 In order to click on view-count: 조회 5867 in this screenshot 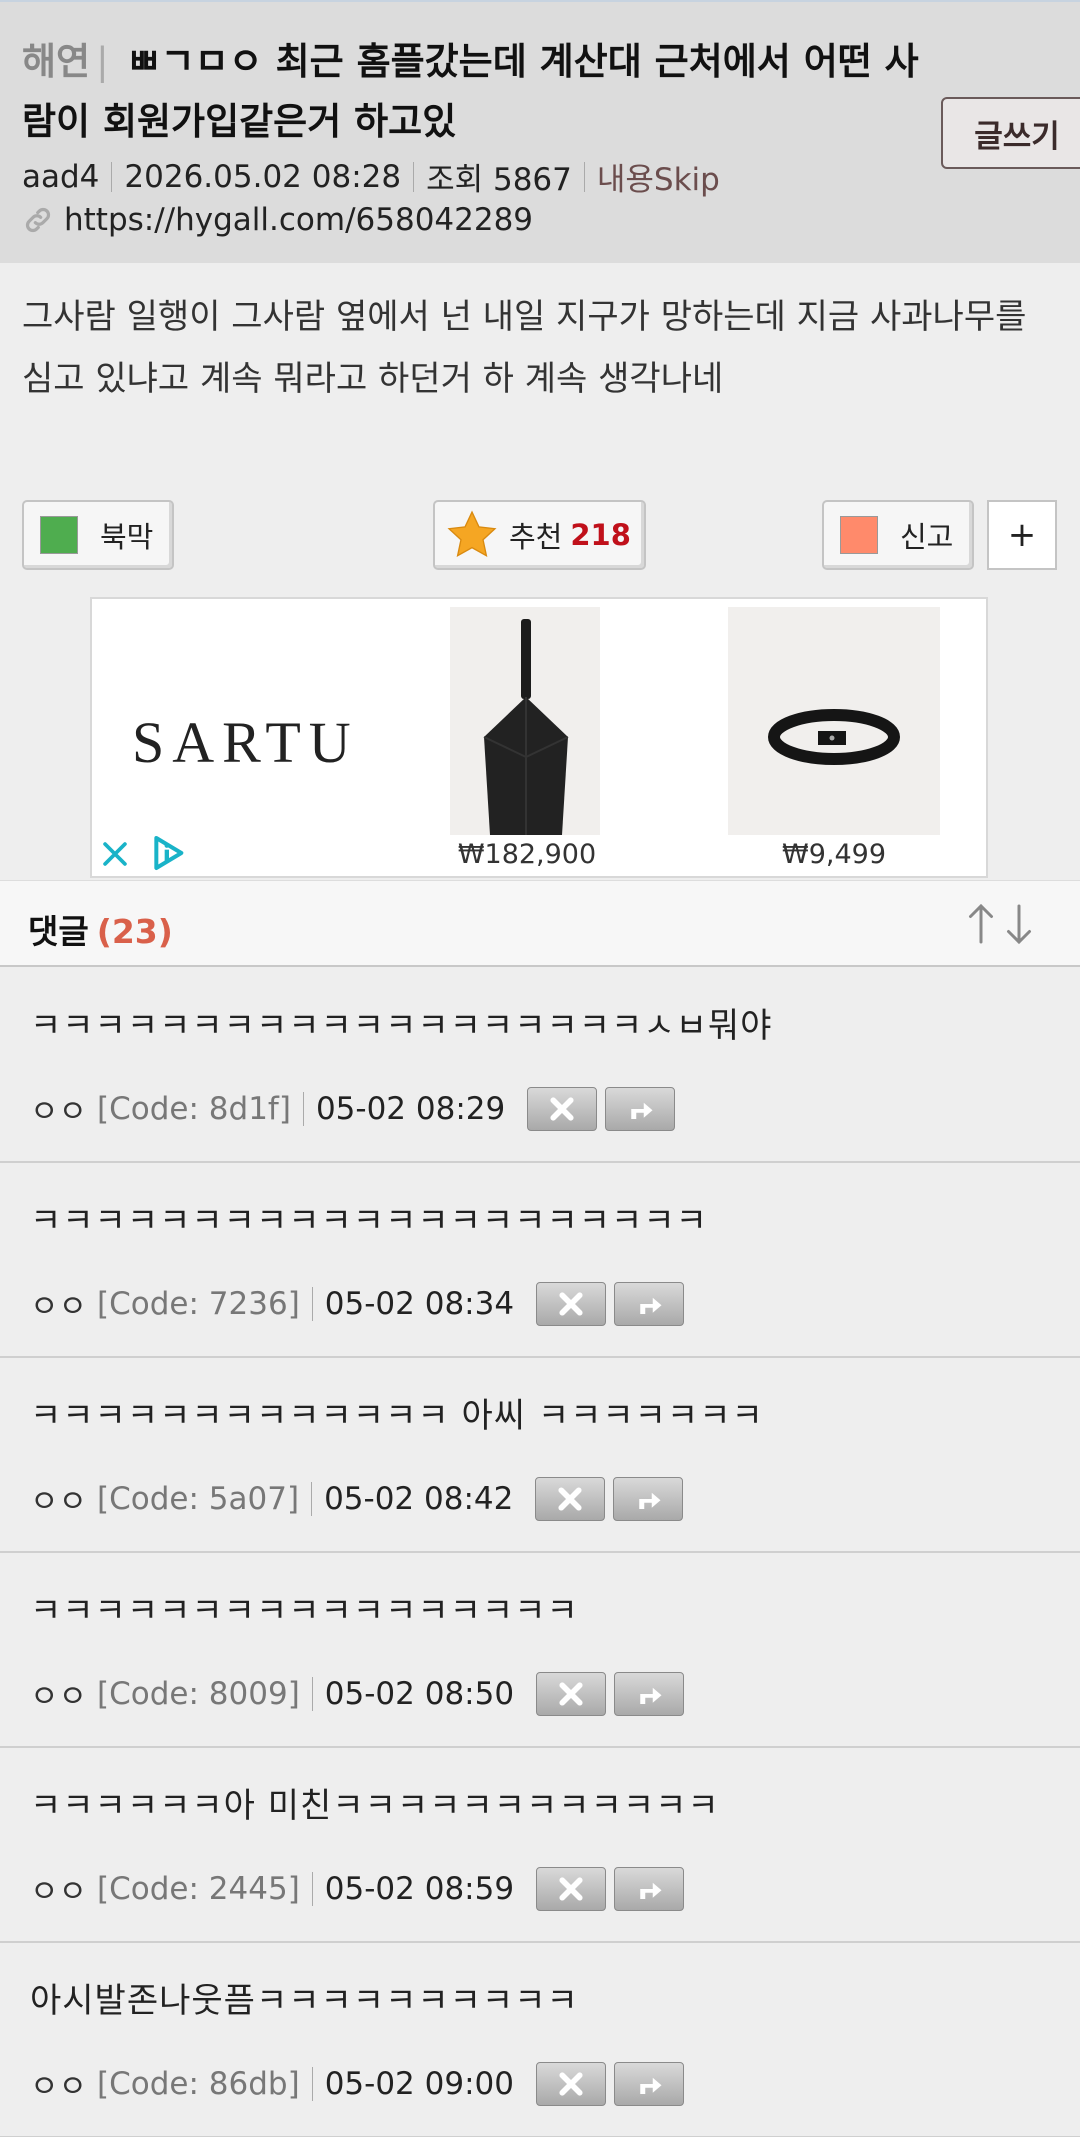, I will do `click(499, 180)`.